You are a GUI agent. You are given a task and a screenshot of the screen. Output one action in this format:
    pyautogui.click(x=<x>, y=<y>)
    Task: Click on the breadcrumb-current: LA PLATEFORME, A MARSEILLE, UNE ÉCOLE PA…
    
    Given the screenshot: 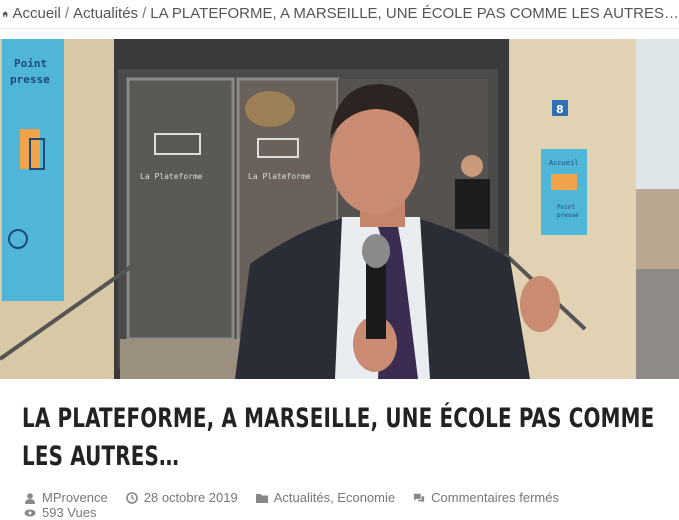 What is the action you would take?
    pyautogui.click(x=414, y=13)
    